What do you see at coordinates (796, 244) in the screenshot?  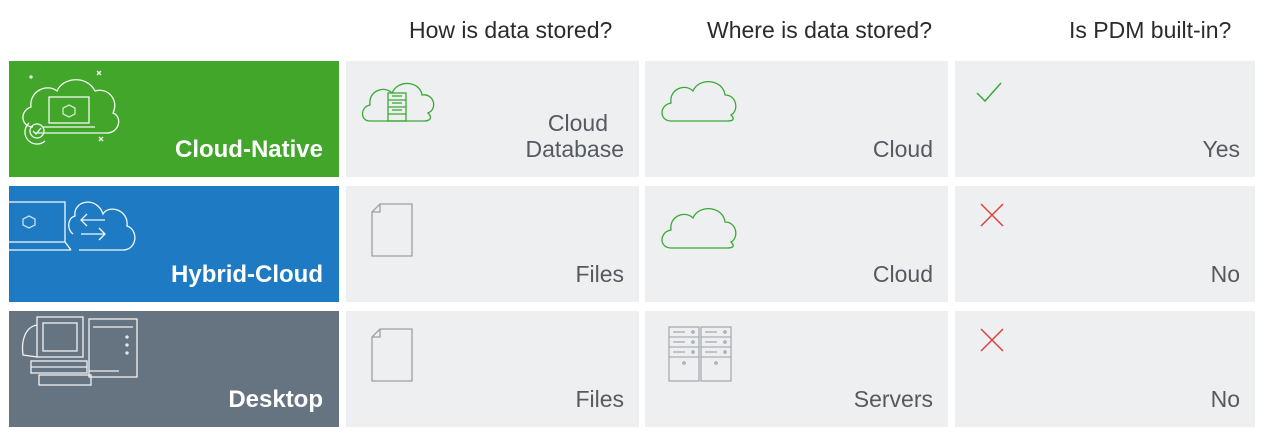 I see `cell-where-hybrid-cloud: Cloud` at bounding box center [796, 244].